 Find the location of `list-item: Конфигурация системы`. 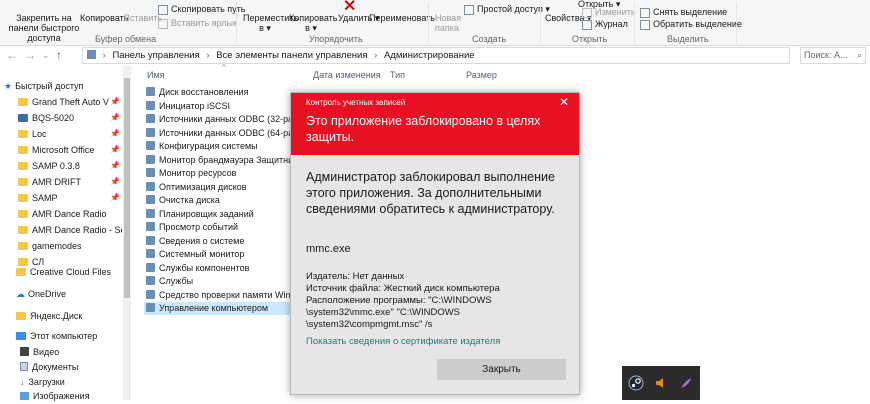

list-item: Конфигурация системы is located at coordinates (218, 146).